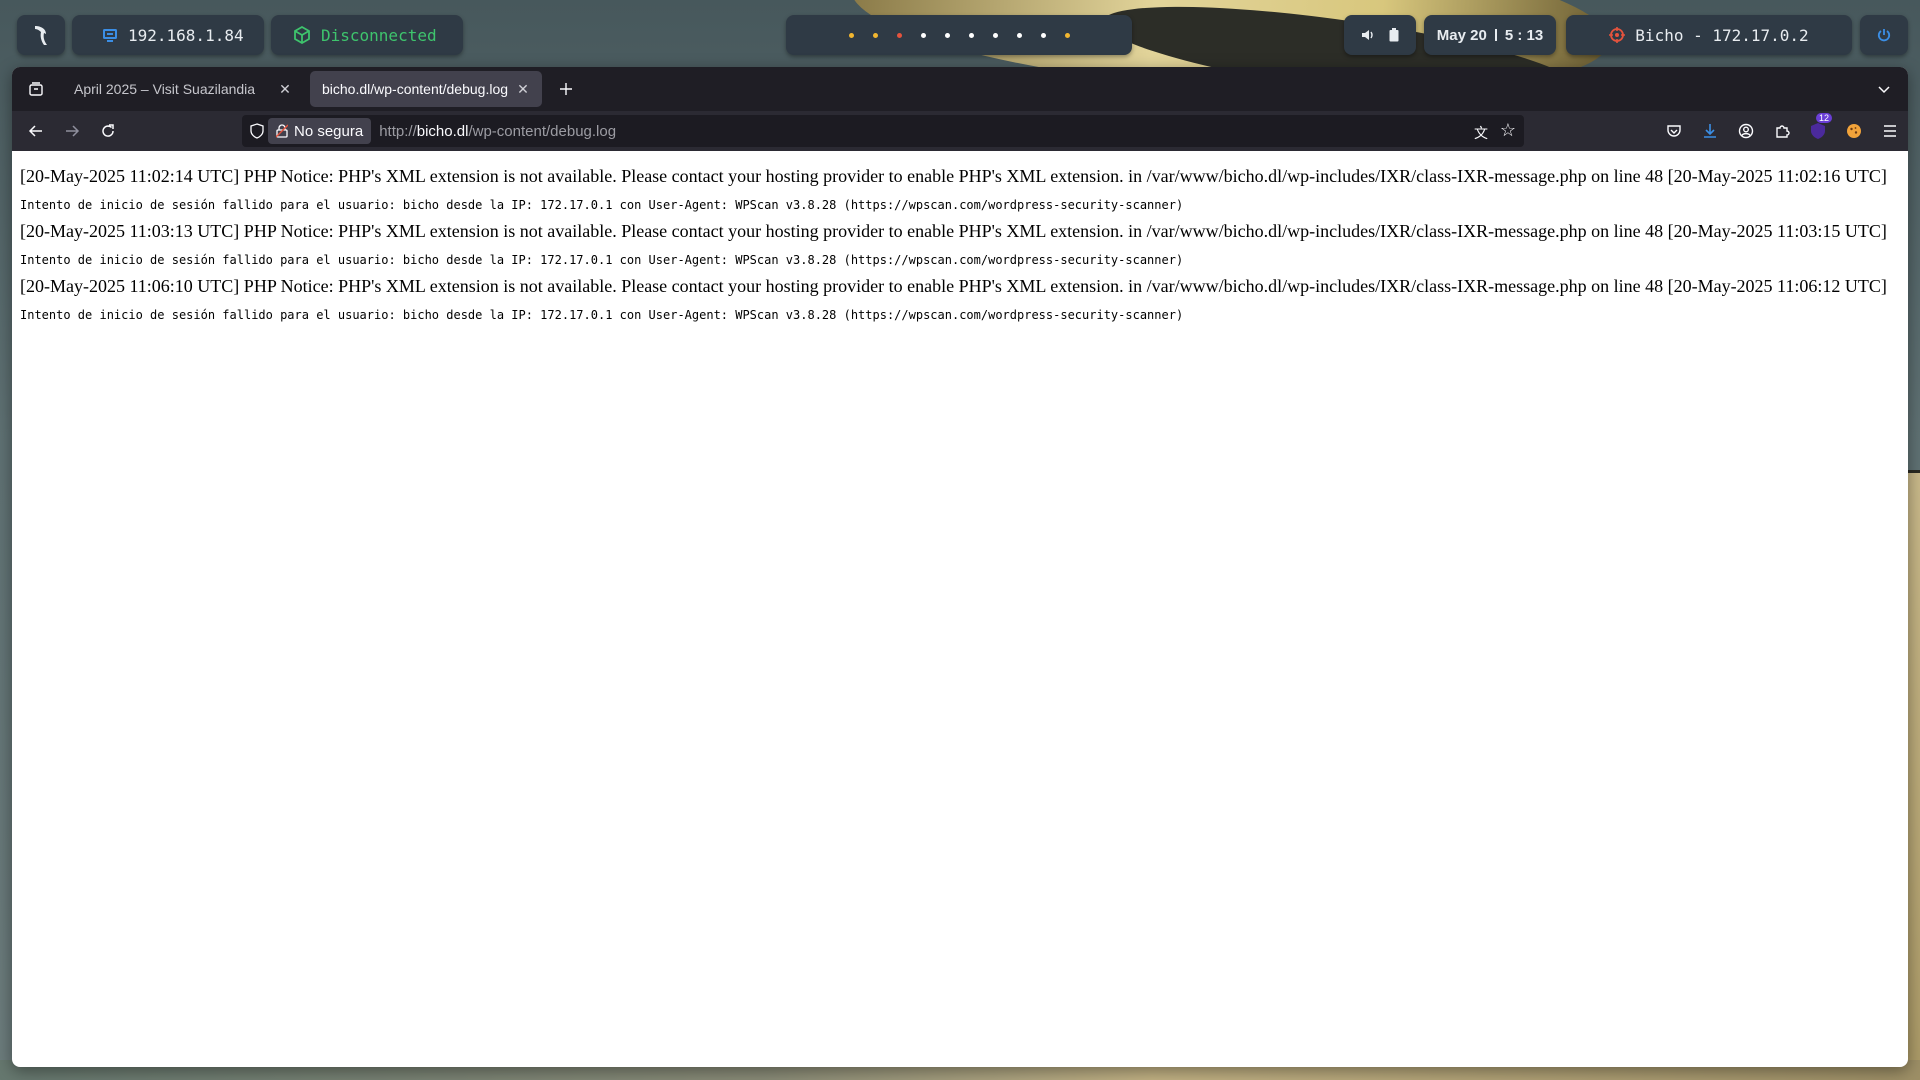 The height and width of the screenshot is (1080, 1920). I want to click on power-icon, so click(1884, 35).